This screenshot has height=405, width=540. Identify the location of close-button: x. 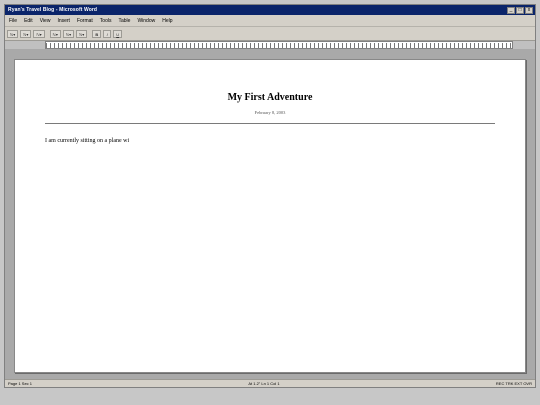
(529, 10).